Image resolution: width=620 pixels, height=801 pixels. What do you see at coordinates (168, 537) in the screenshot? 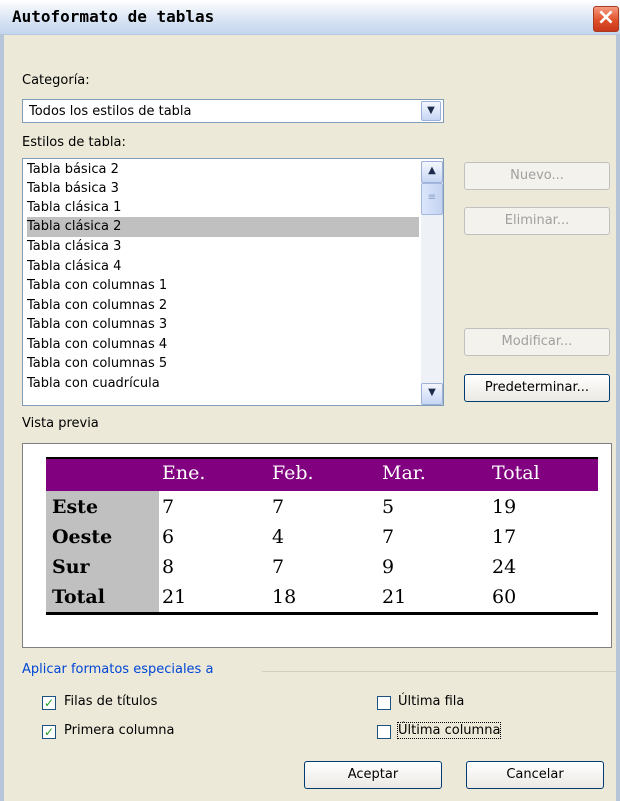
I see `preview-cell: 6` at bounding box center [168, 537].